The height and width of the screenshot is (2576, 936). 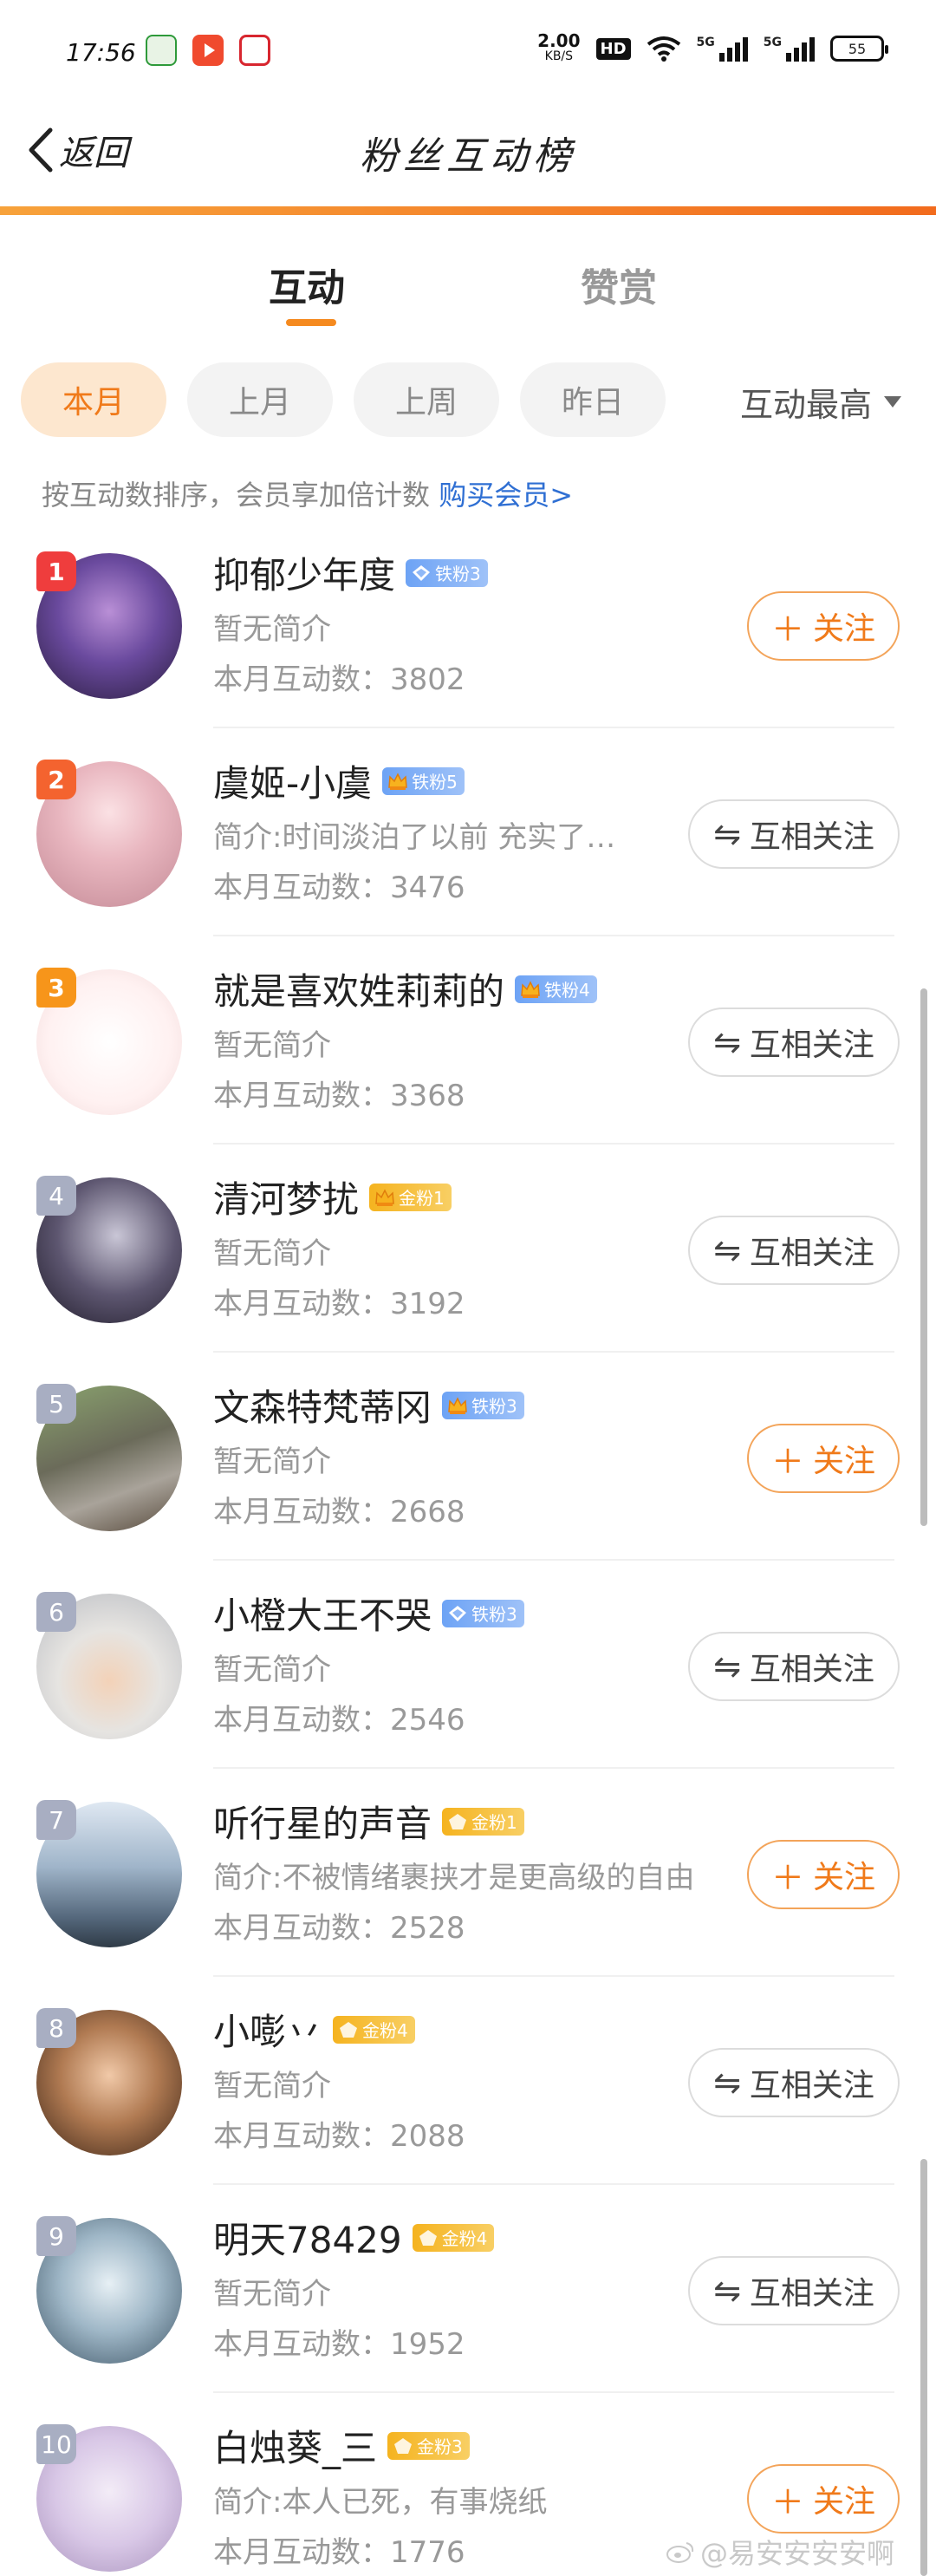 What do you see at coordinates (619, 284) in the screenshot?
I see `tab-reward: 赞赏` at bounding box center [619, 284].